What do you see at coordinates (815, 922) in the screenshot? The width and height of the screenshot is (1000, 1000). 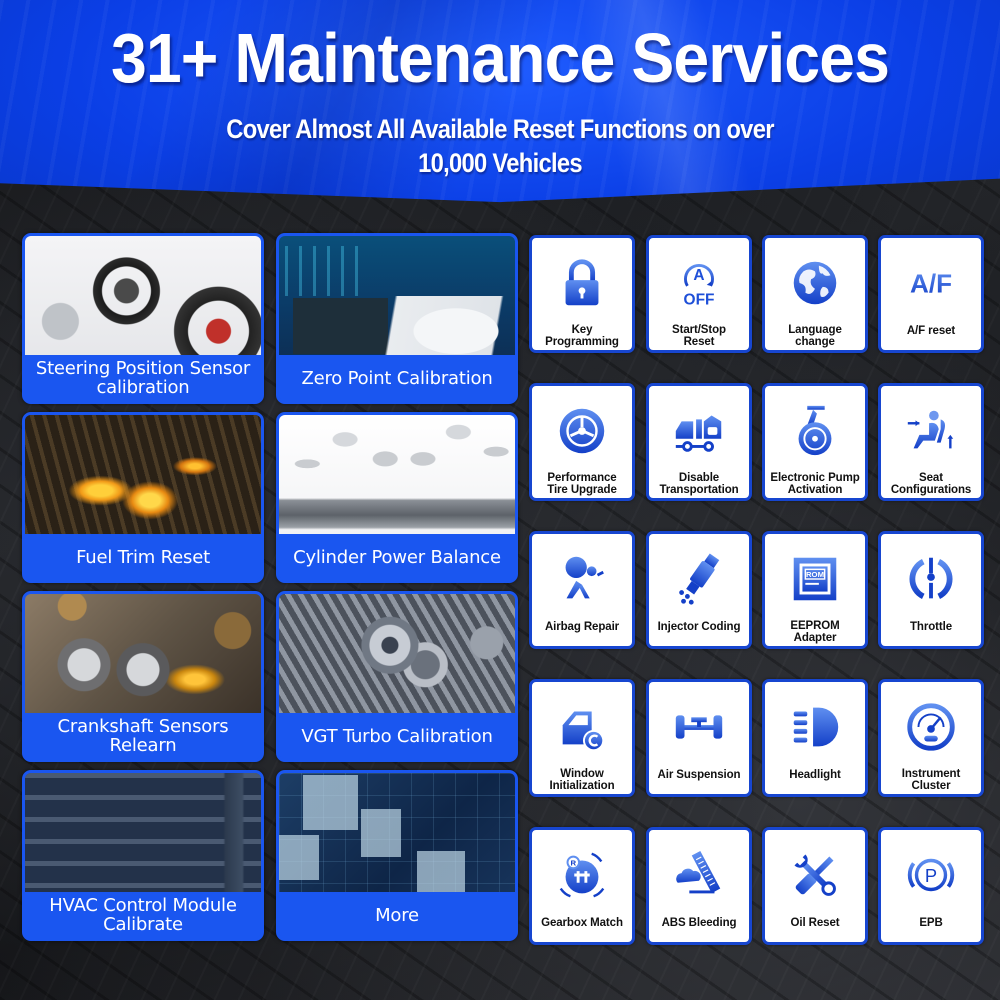 I see `service-label: Oil Reset` at bounding box center [815, 922].